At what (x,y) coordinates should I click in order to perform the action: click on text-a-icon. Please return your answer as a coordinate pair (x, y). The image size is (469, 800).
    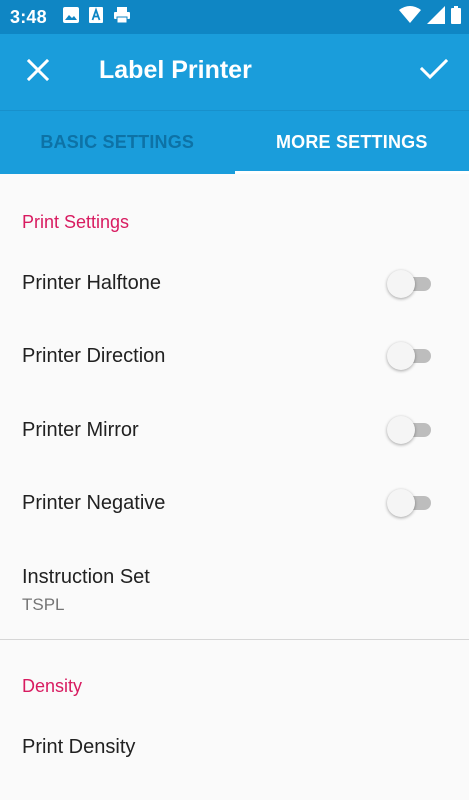
    Looking at the image, I should click on (95, 17).